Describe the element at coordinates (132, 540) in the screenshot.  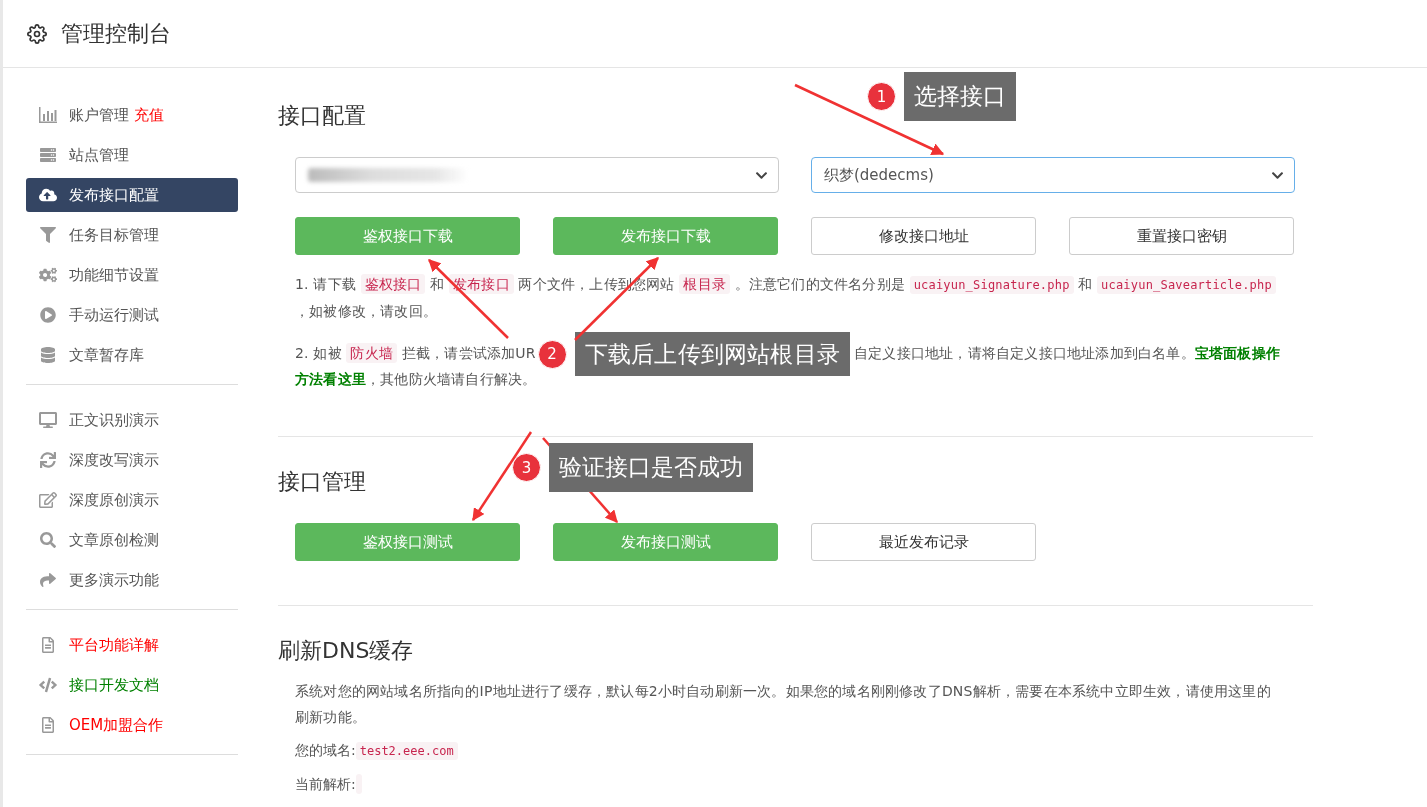
I see `sidebar-item: 文章原创检测` at that location.